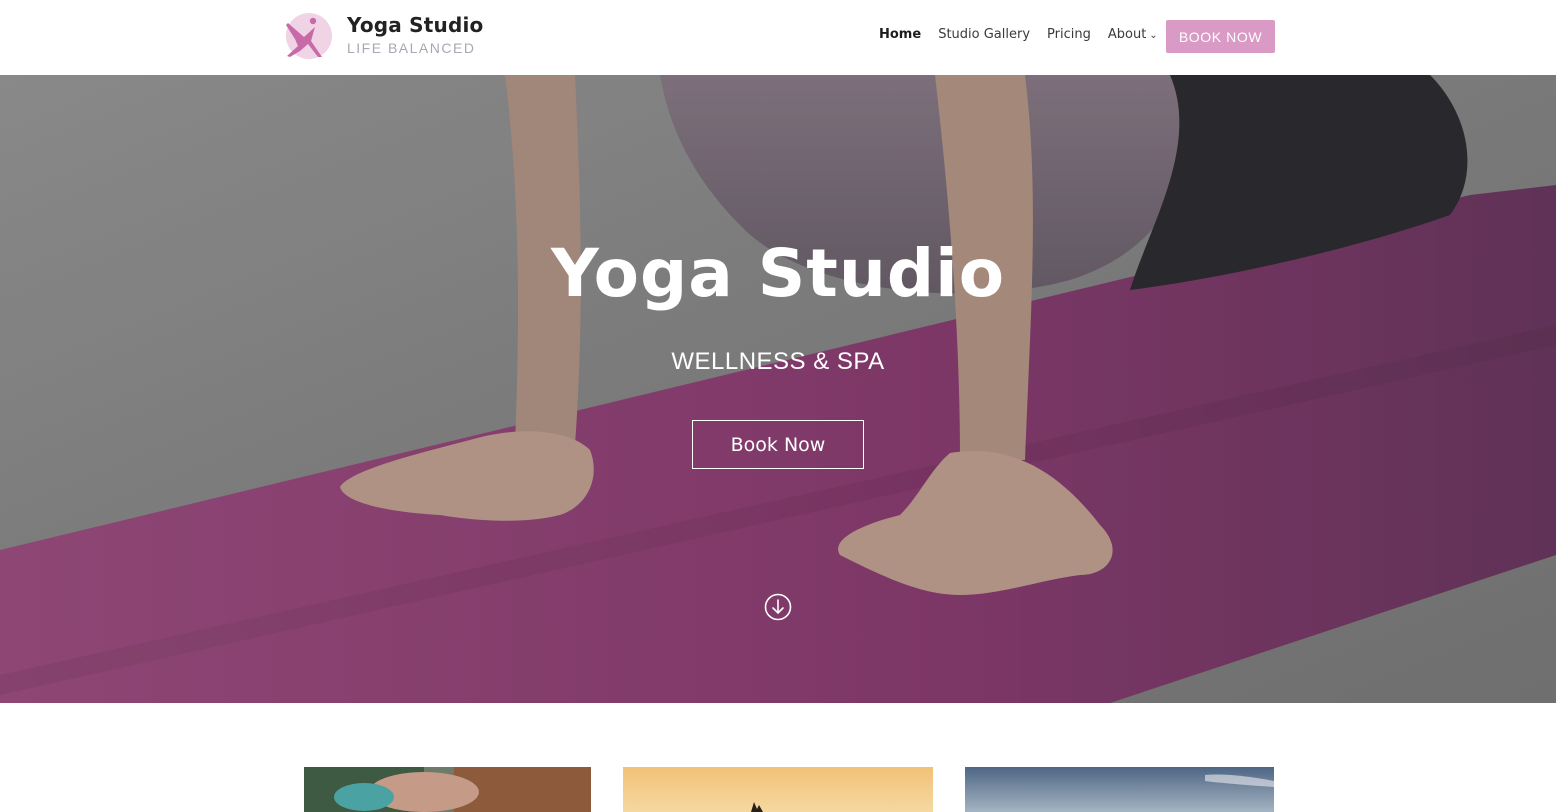 This screenshot has width=1556, height=812. I want to click on card-1-photo, so click(447, 789).